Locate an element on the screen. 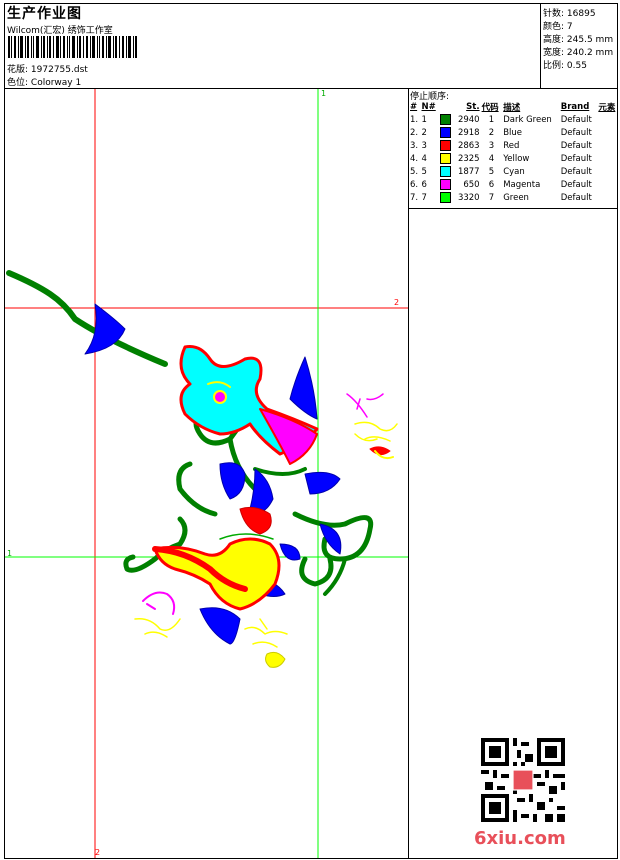 The image size is (620, 860). row-desc: Dark Green is located at coordinates (527, 119).